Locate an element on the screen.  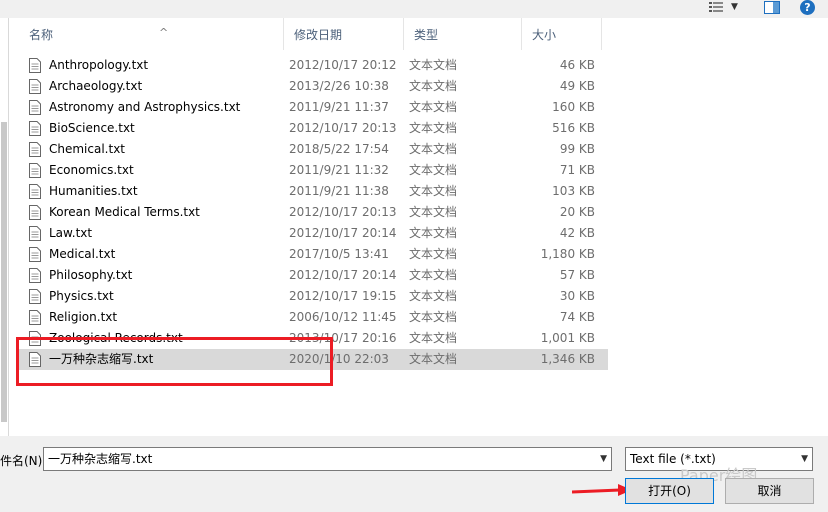
column-name: 名称 ^ is located at coordinates (151, 34).